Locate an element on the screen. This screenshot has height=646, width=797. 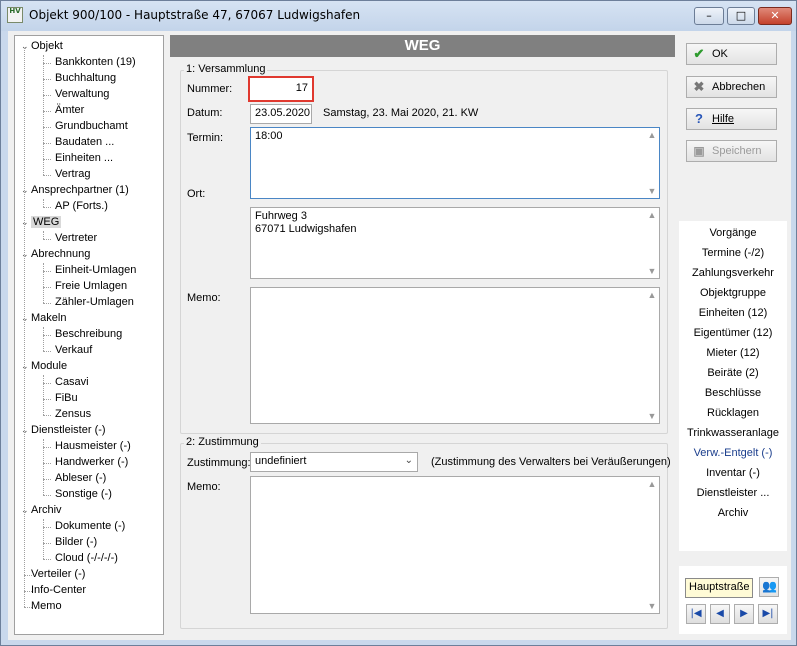
next-record-button: ▶ is located at coordinates (744, 614).